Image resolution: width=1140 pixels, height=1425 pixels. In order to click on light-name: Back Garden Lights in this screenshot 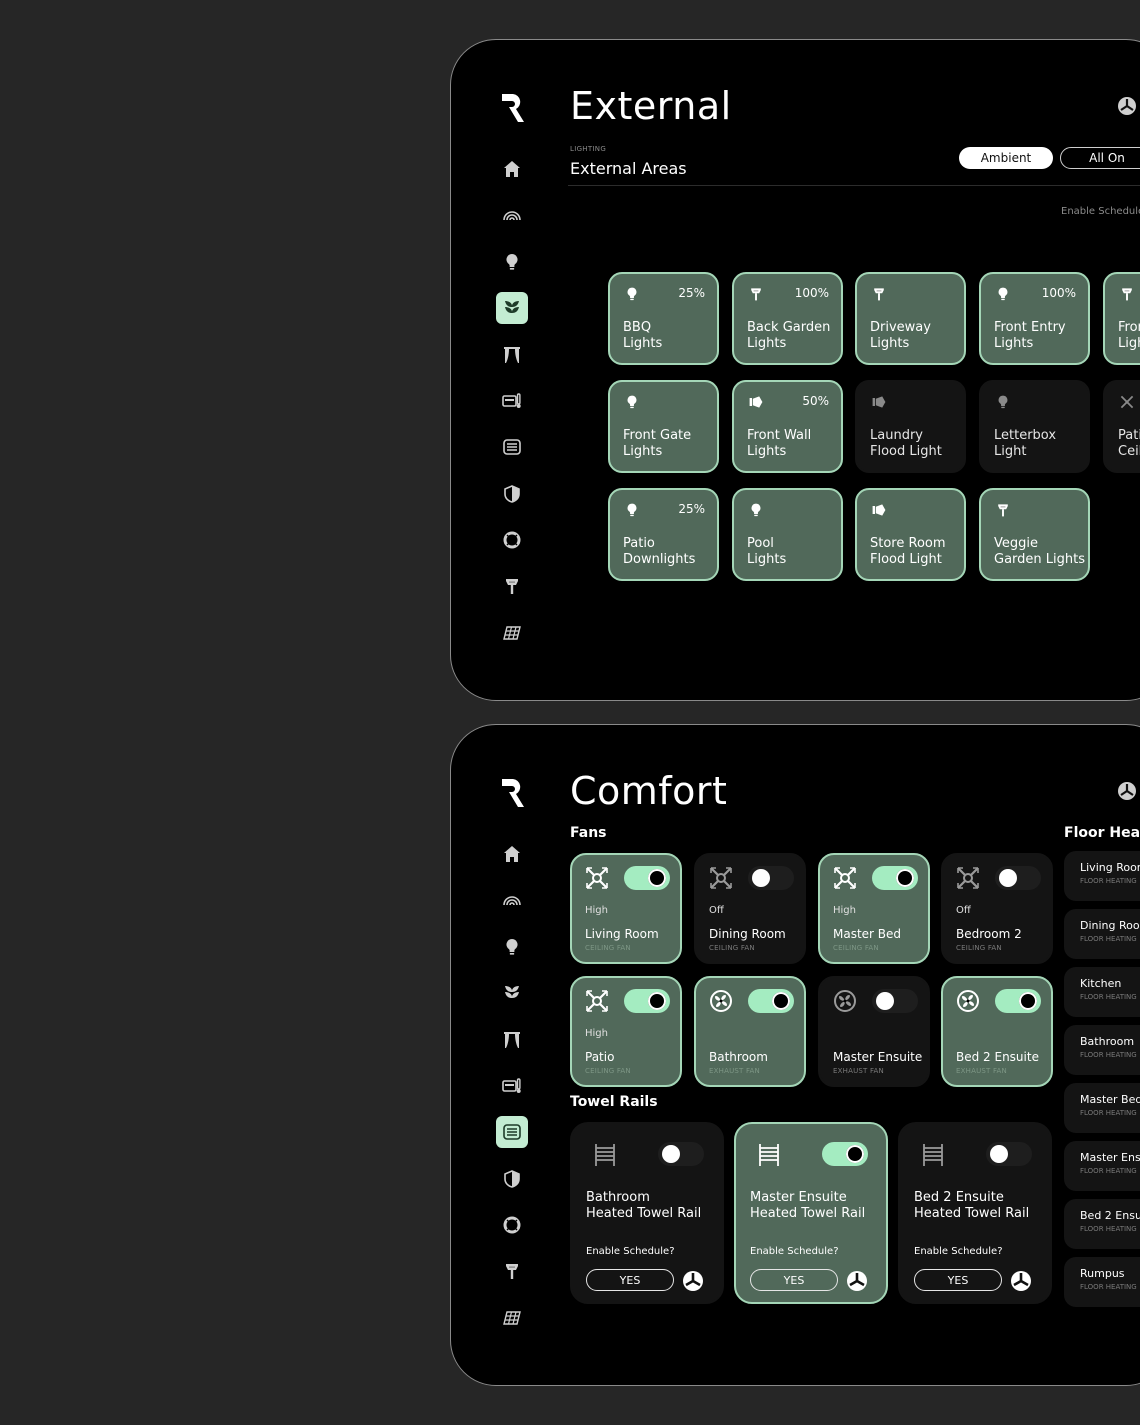, I will do `click(789, 335)`.